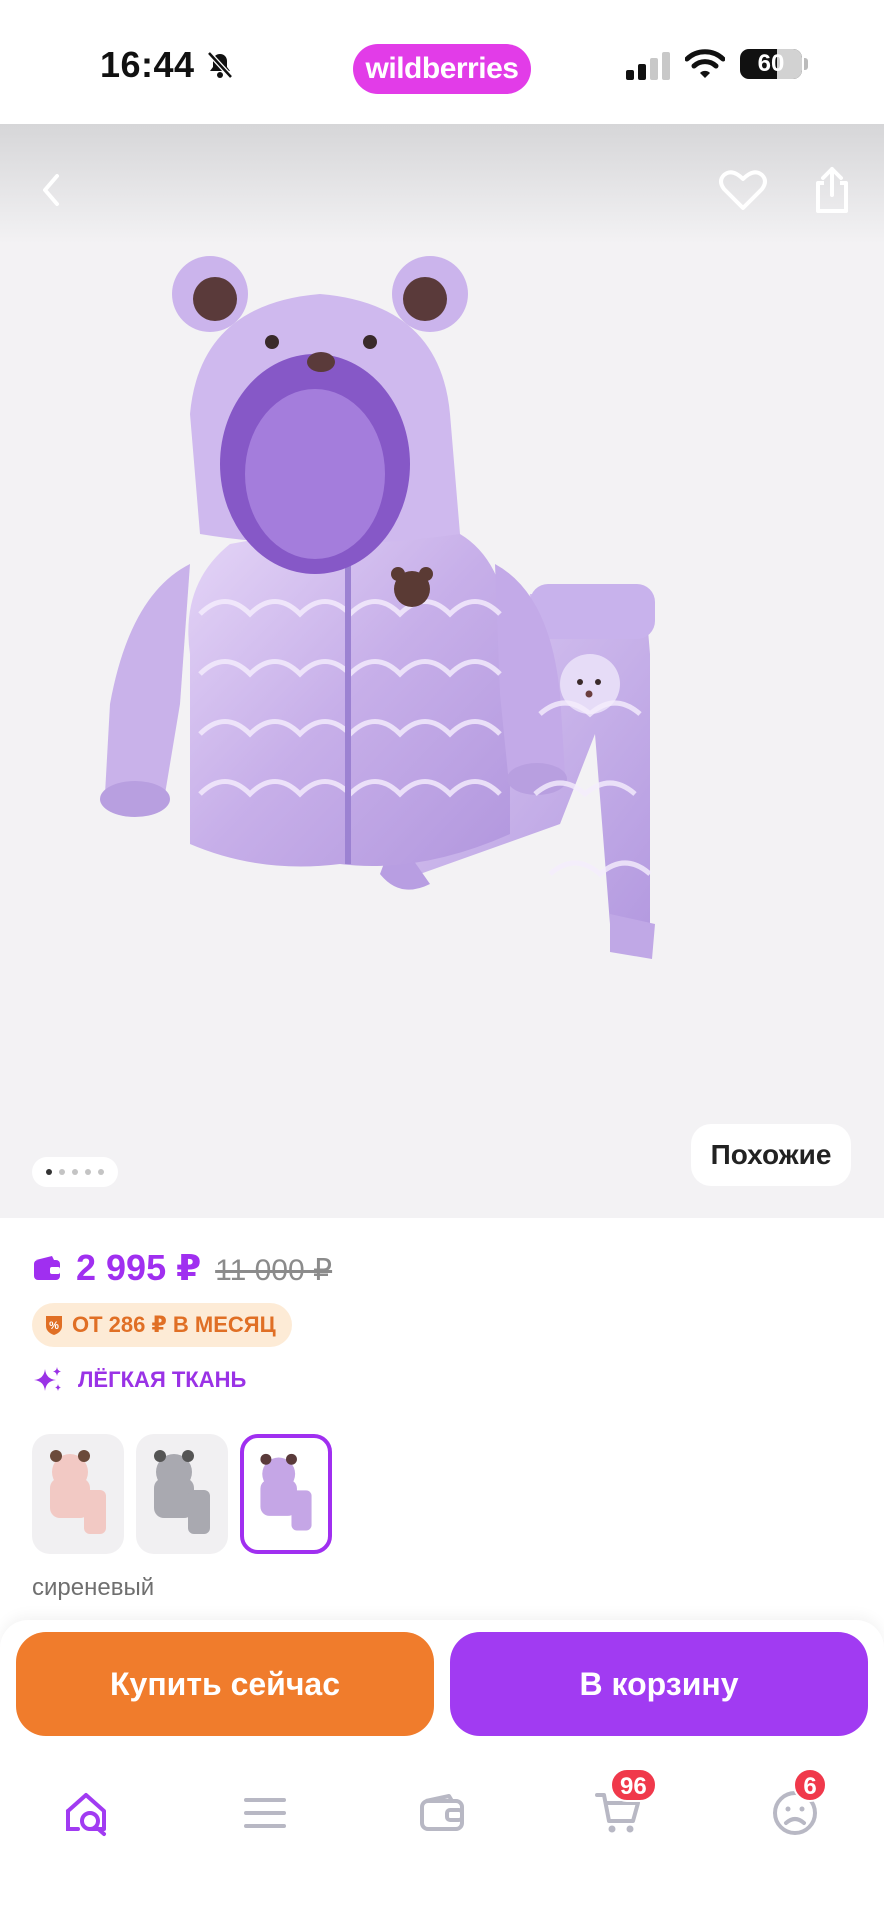 The image size is (884, 1920). I want to click on sparkle-icon, so click(47, 1379).